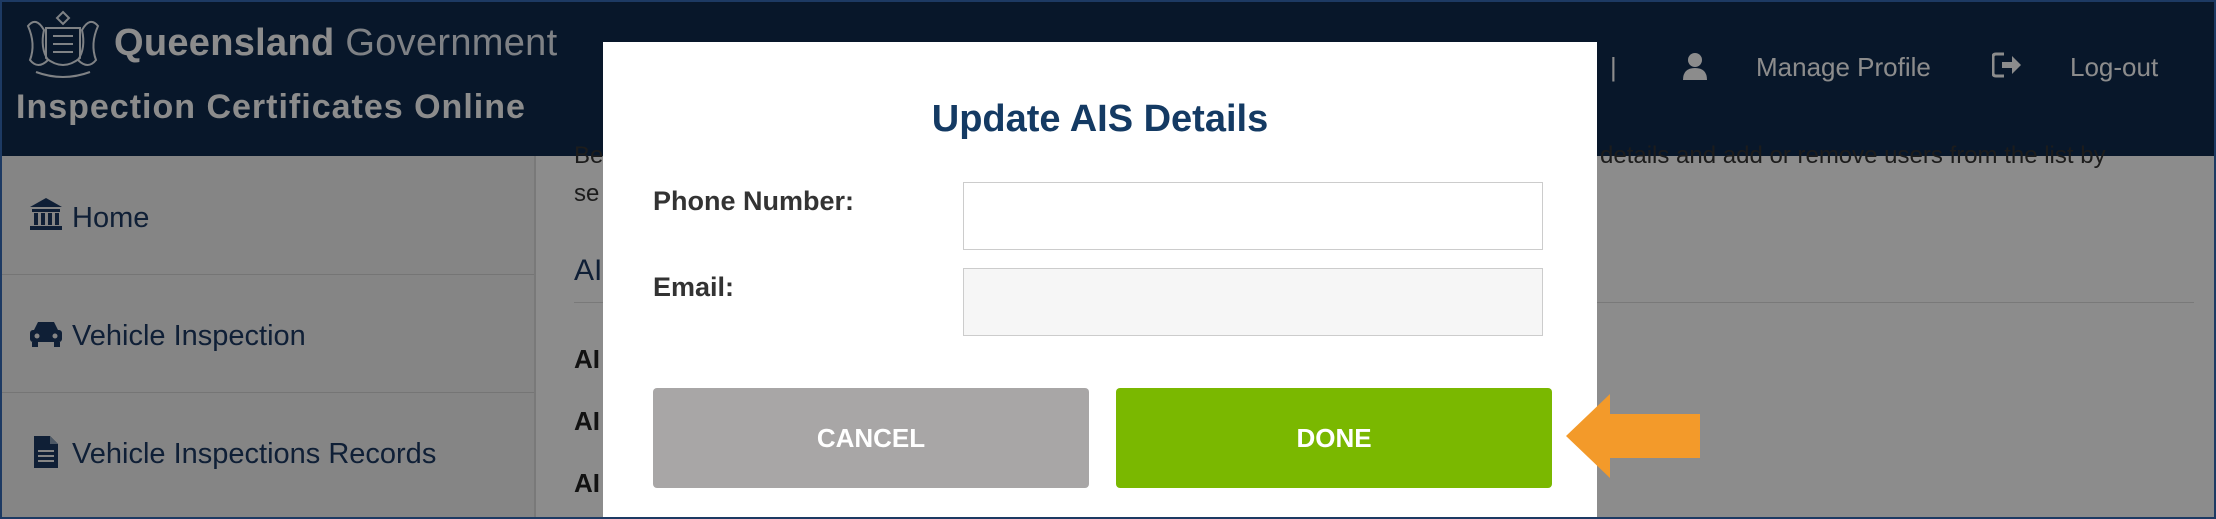 This screenshot has height=519, width=2216. Describe the element at coordinates (1253, 216) in the screenshot. I see `phone-number-input` at that location.